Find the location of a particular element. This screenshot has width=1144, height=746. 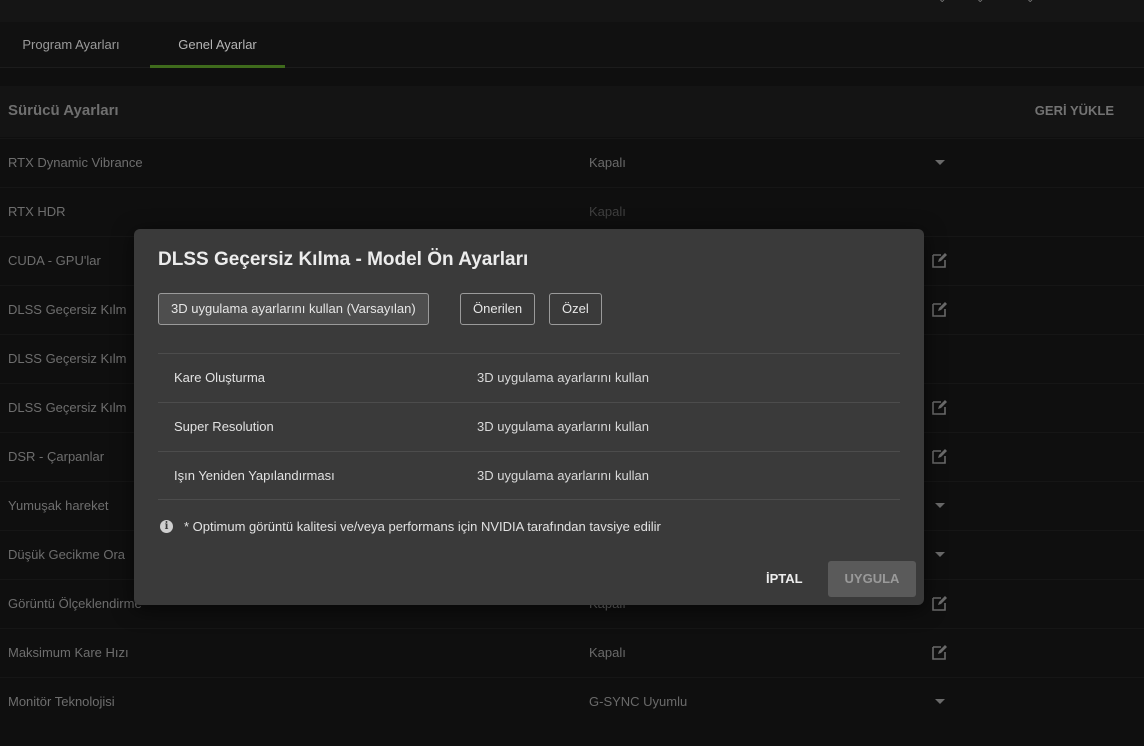

tab-bar: Program Ayarları Genel Ayarlar is located at coordinates (572, 45).